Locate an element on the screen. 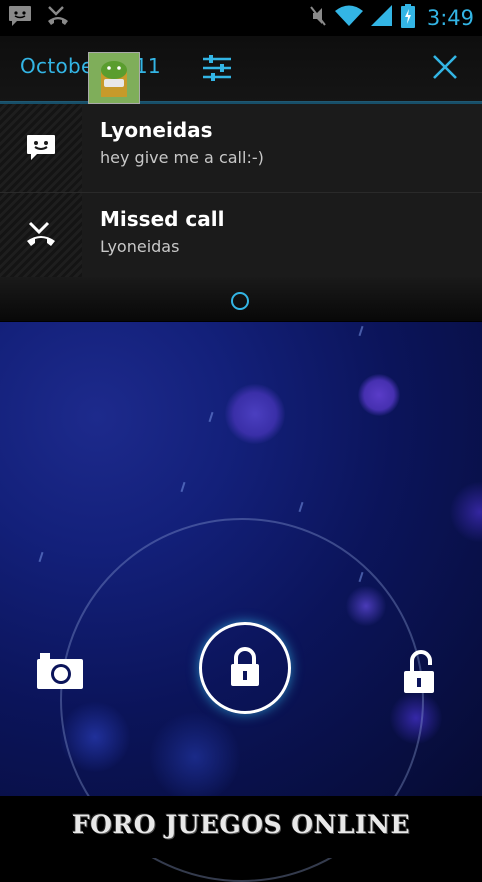 This screenshot has width=482, height=882. notification-title: Missed call is located at coordinates (162, 219).